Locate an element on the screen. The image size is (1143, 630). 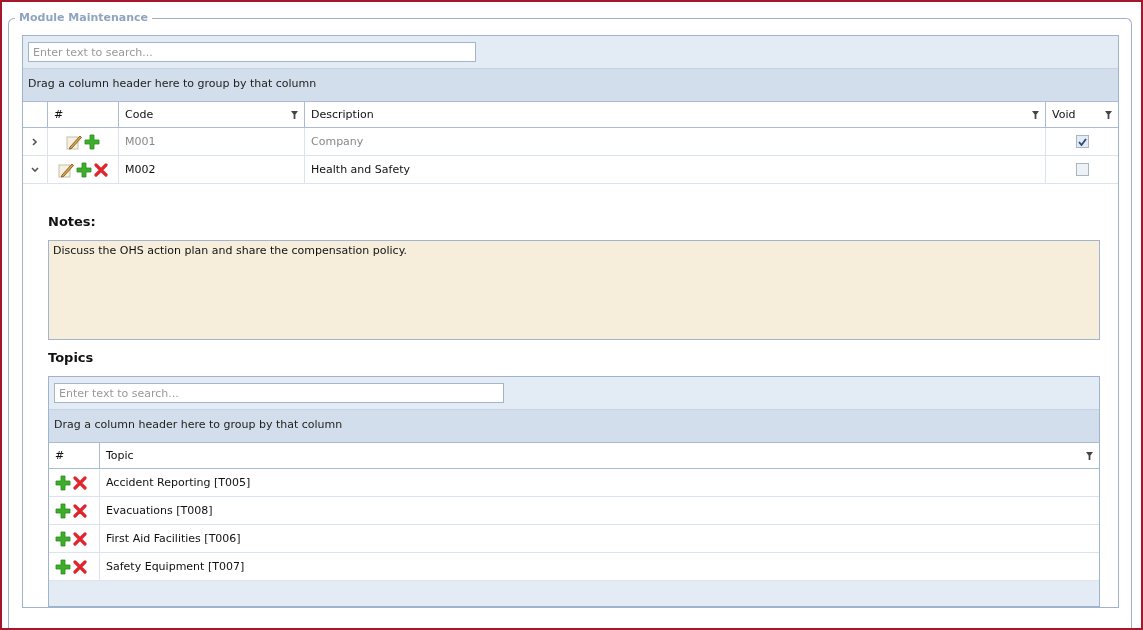
section-label: Topics is located at coordinates (71, 357).